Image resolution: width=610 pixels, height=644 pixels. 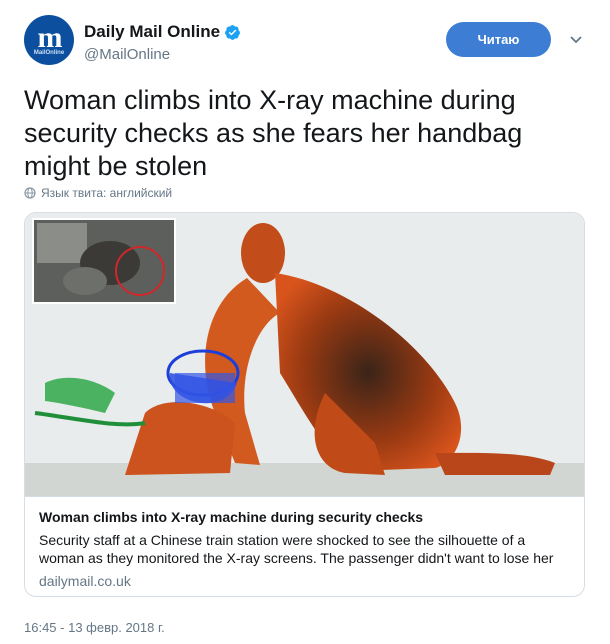 What do you see at coordinates (127, 54) in the screenshot?
I see `account-handle: @MailOnline` at bounding box center [127, 54].